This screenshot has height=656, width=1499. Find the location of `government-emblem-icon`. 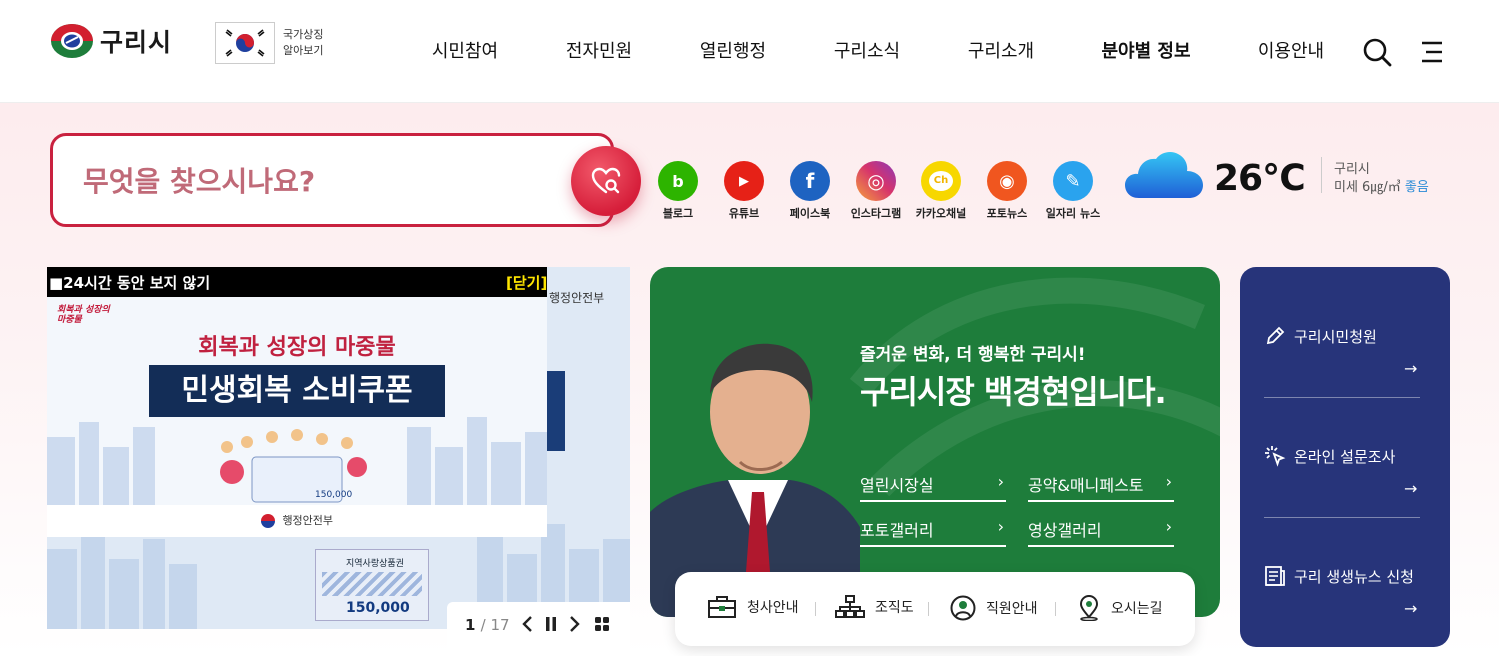

government-emblem-icon is located at coordinates (267, 521).